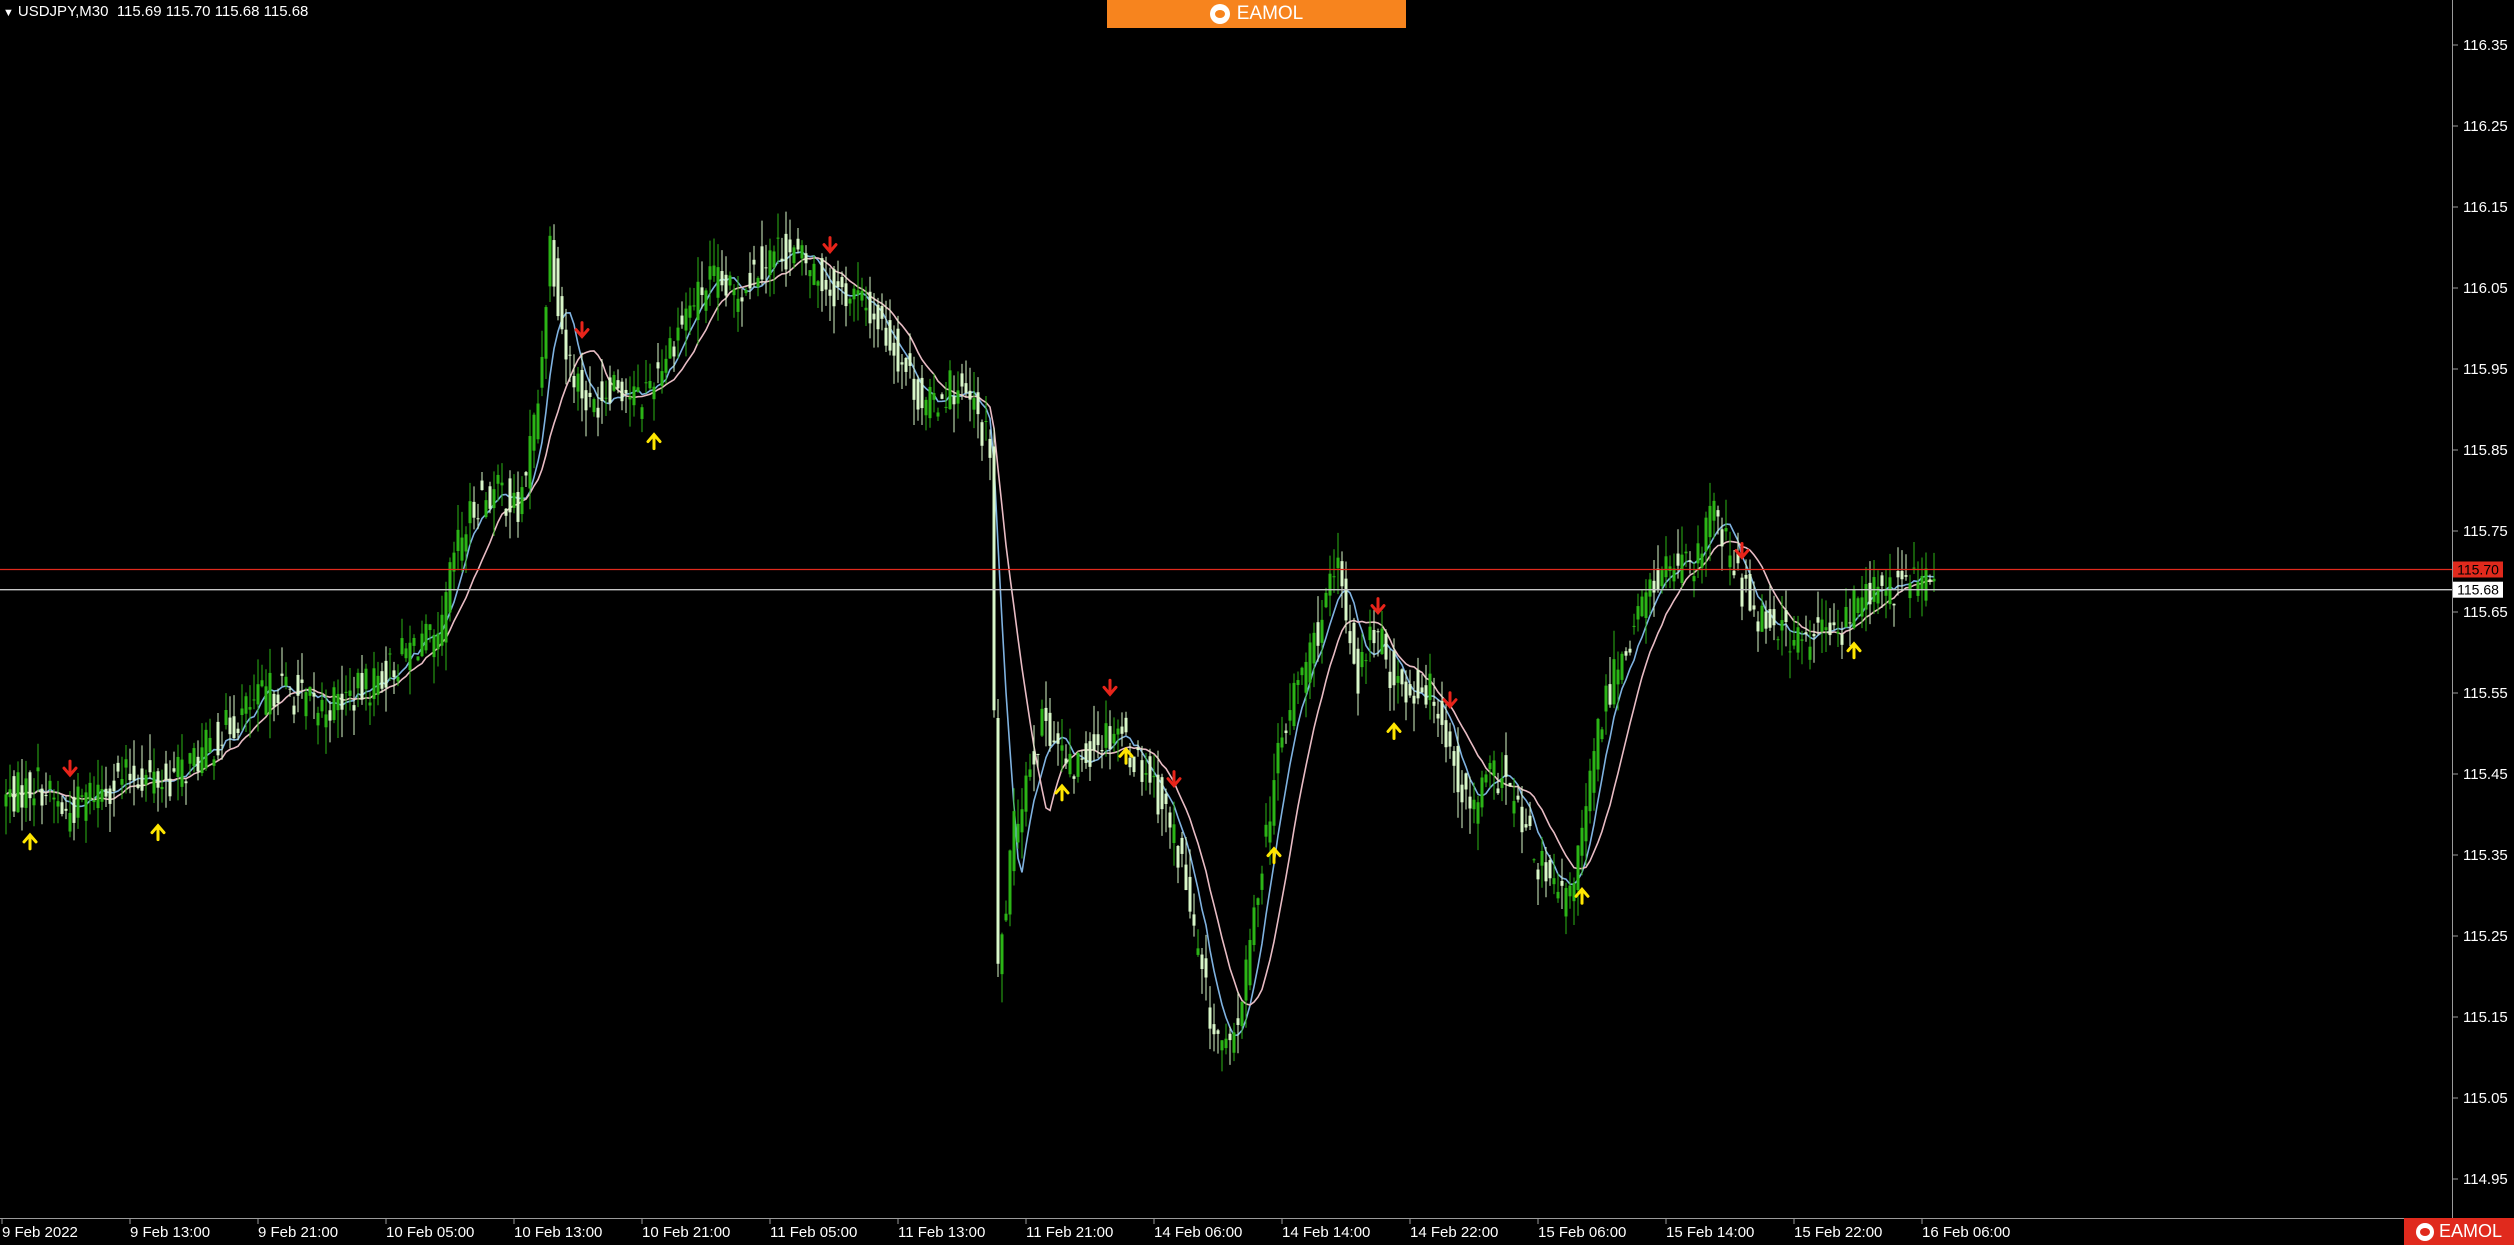 This screenshot has width=2514, height=1245. I want to click on time-tick-label: 10 Feb 13:00, so click(558, 1232).